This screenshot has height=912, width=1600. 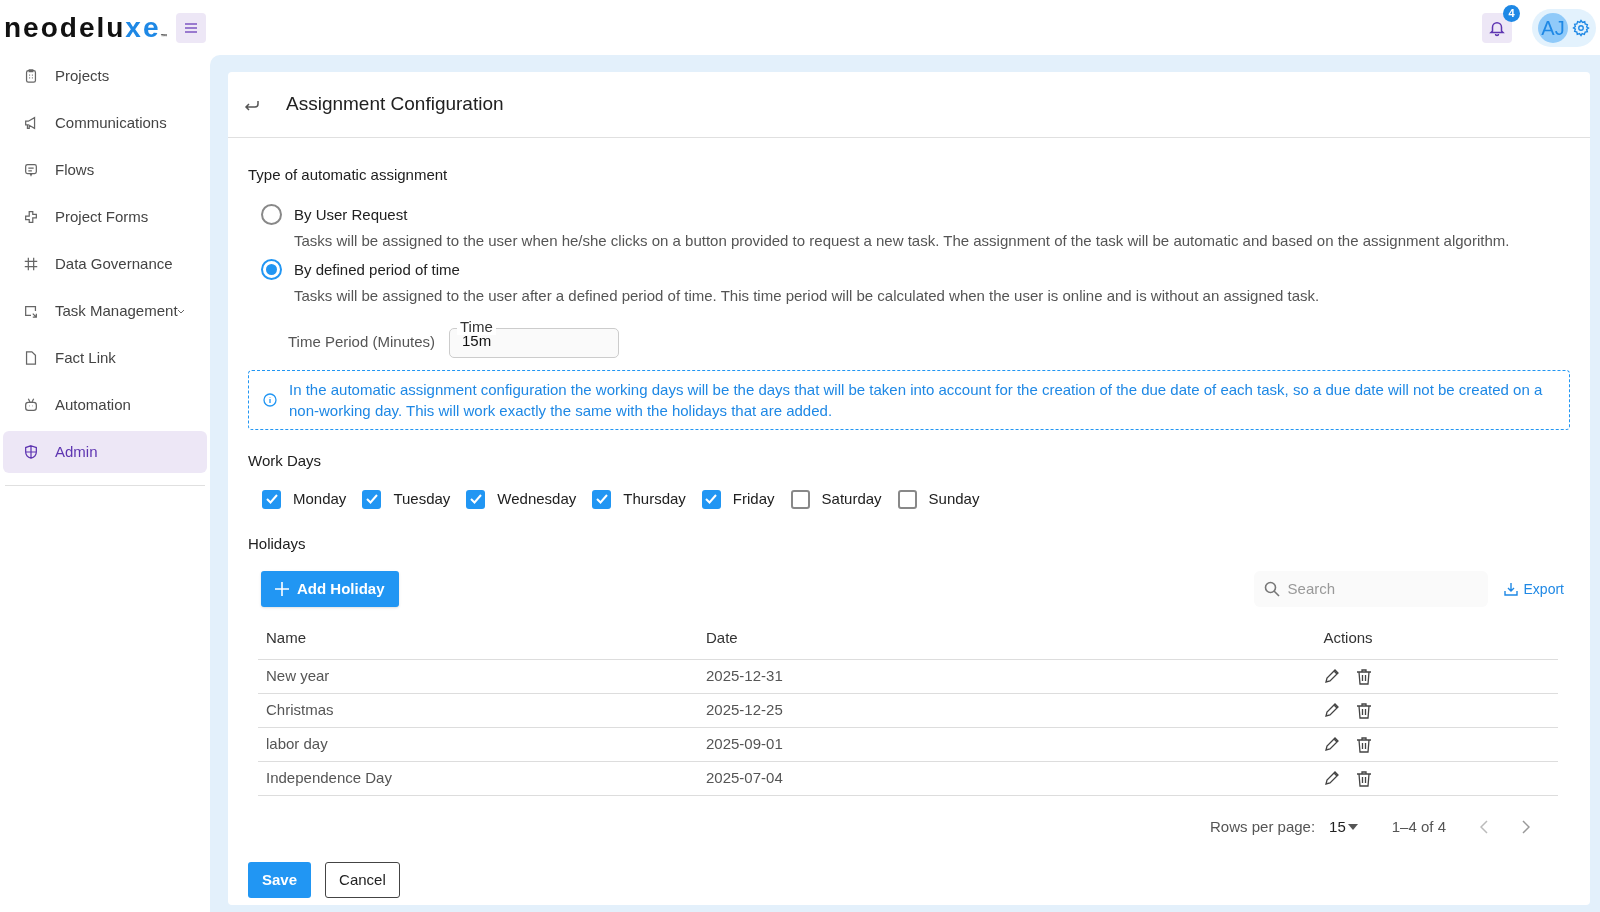 What do you see at coordinates (478, 778) in the screenshot?
I see `table-cell: Independence Day` at bounding box center [478, 778].